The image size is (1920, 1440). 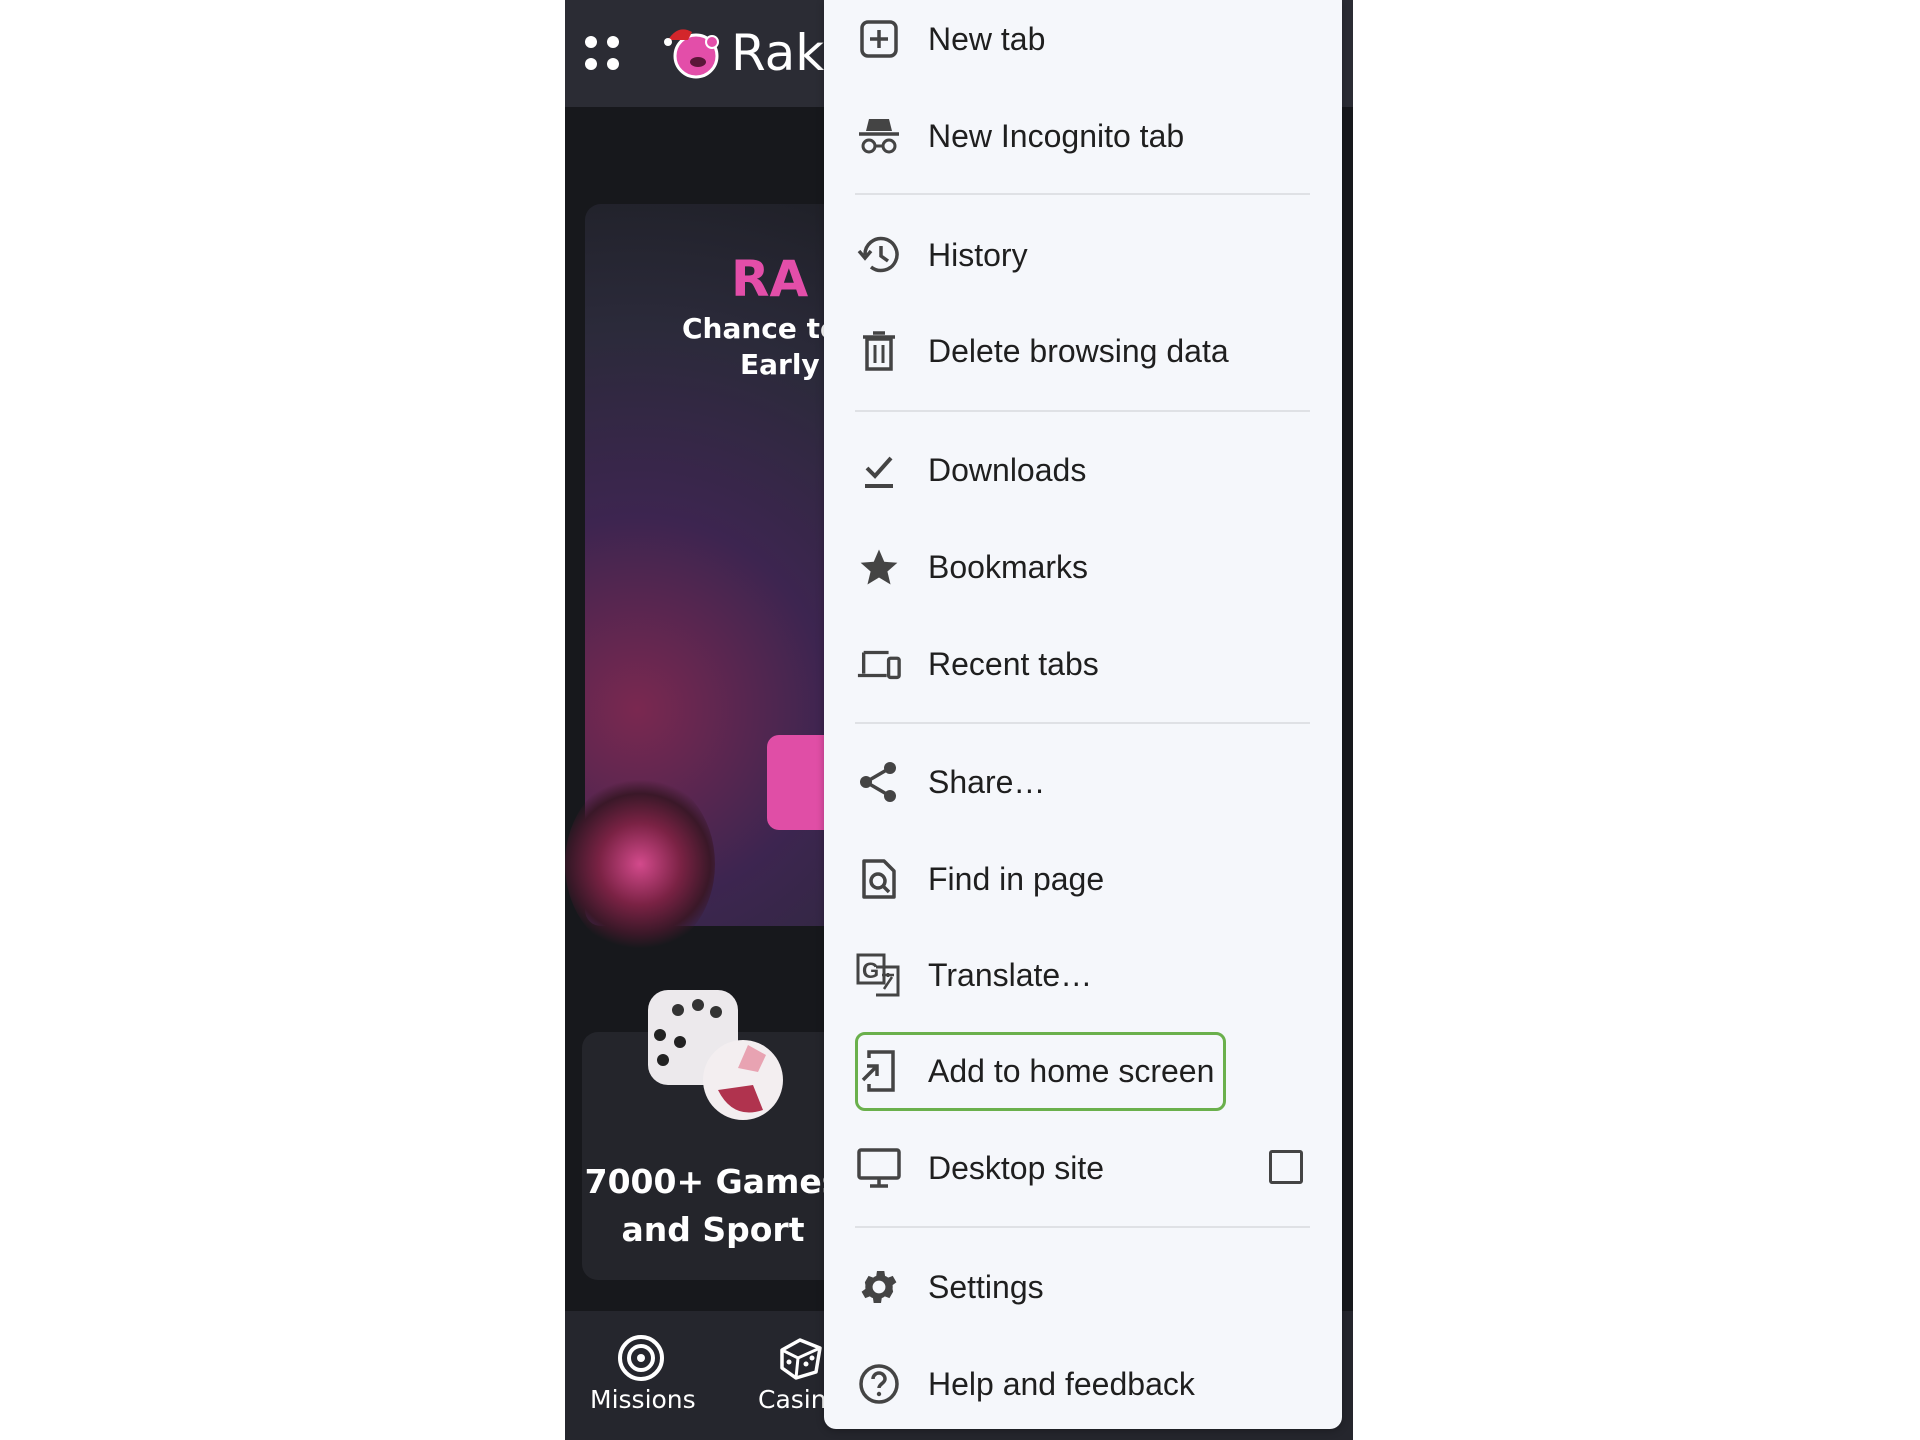 I want to click on help-icon, so click(x=879, y=1384).